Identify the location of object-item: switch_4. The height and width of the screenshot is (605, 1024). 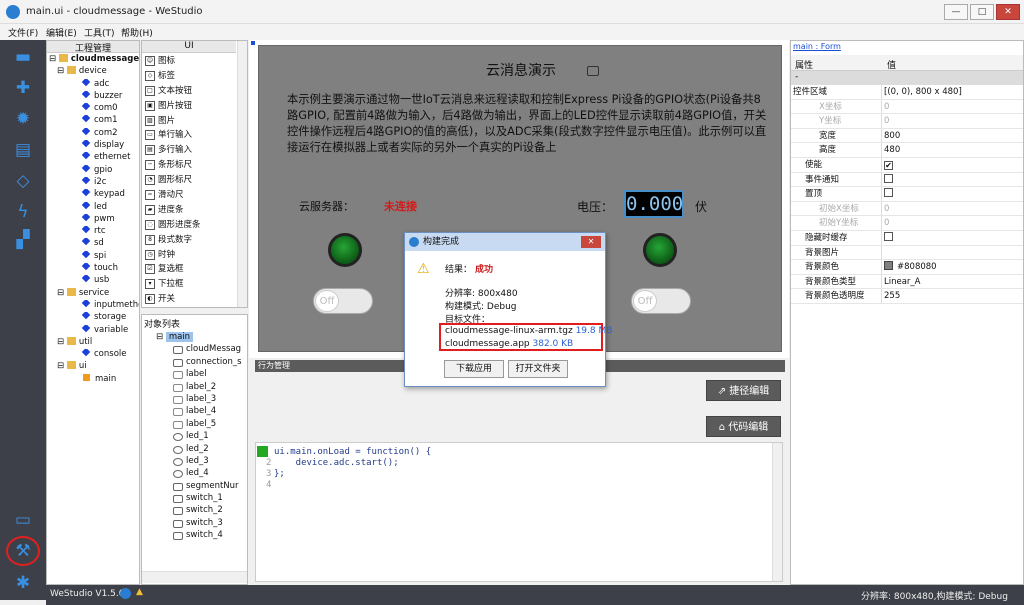
(195, 536).